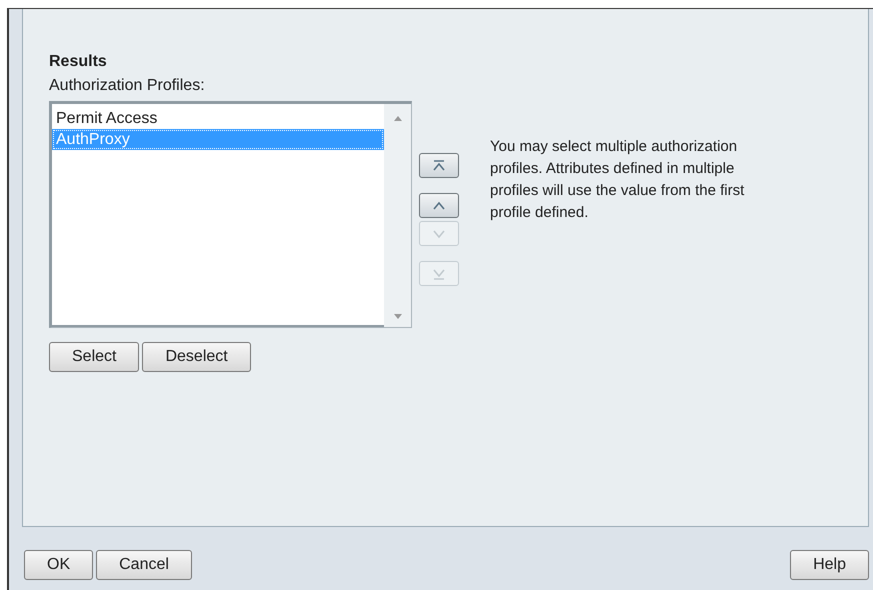 The height and width of the screenshot is (590, 873). I want to click on field-label: Authorization Profiles:, so click(127, 86).